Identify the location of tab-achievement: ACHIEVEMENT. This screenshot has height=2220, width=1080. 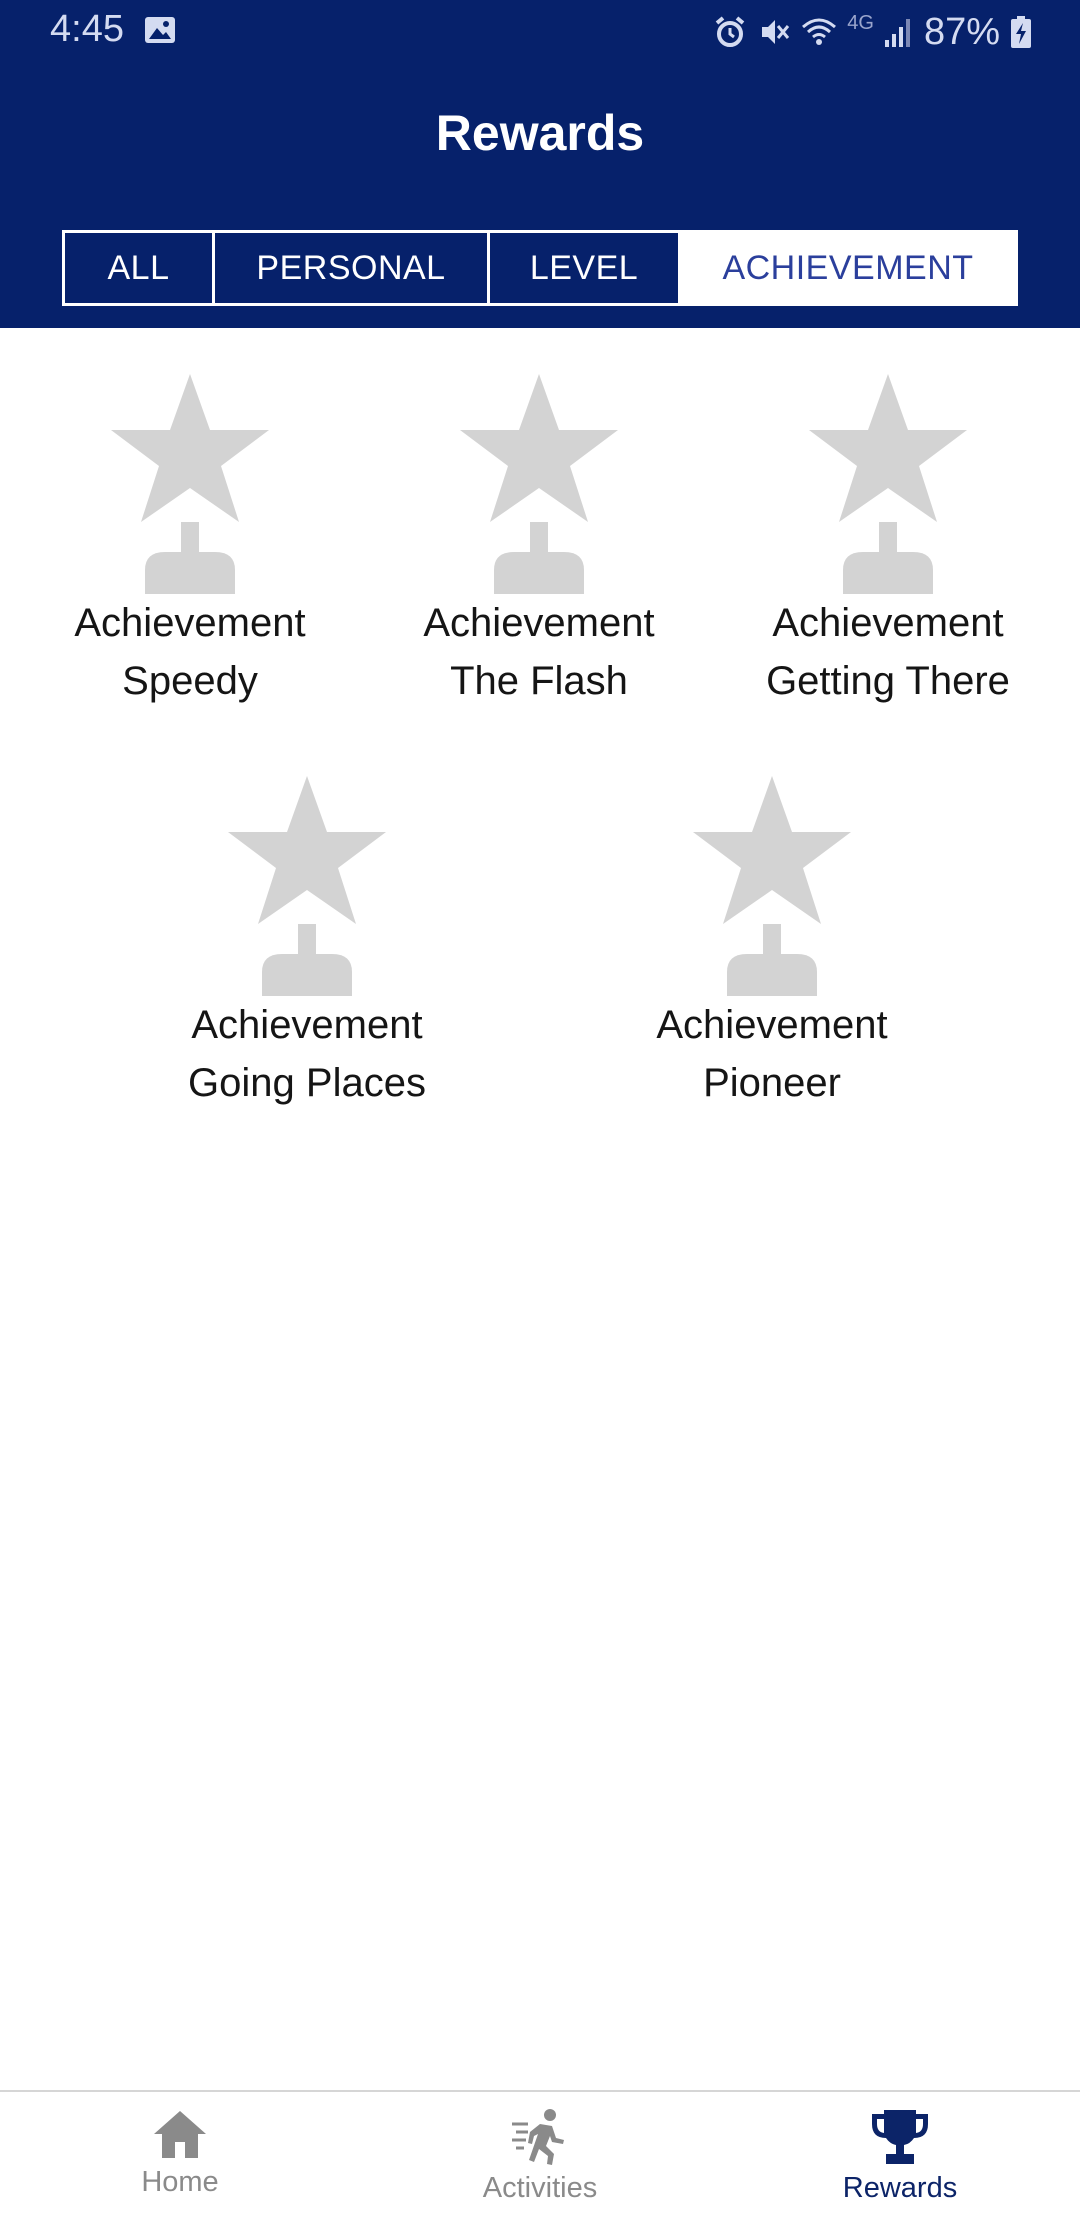
(848, 268).